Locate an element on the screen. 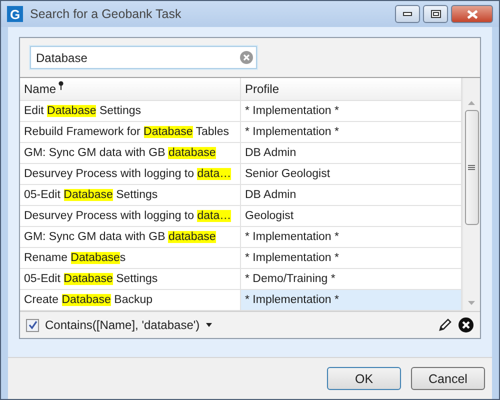  maximize-button is located at coordinates (435, 14).